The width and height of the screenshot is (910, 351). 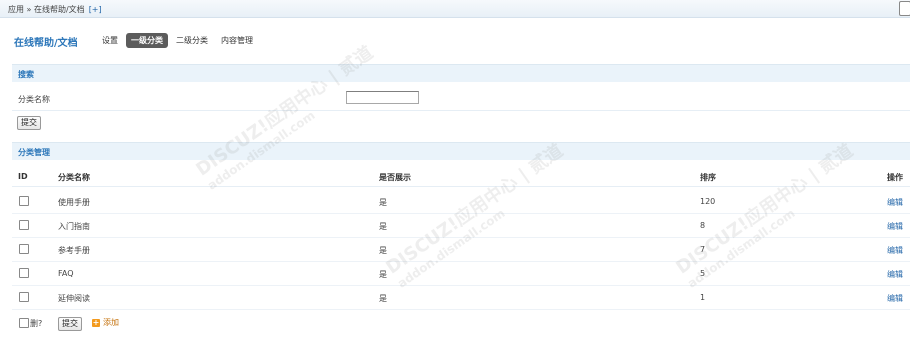 I want to click on corner-frame-icon, so click(x=904, y=8).